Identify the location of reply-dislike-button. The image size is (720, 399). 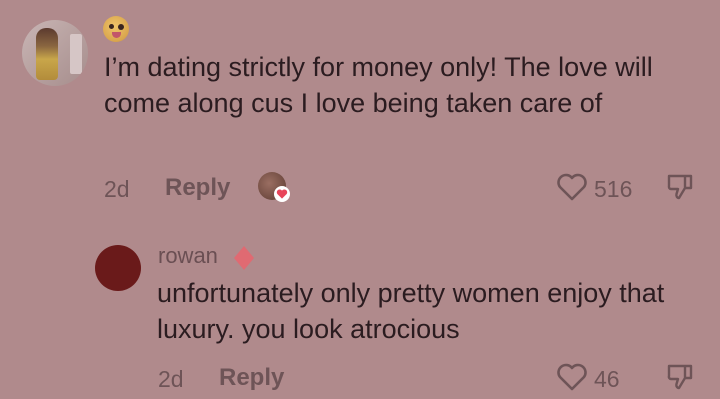
(680, 377).